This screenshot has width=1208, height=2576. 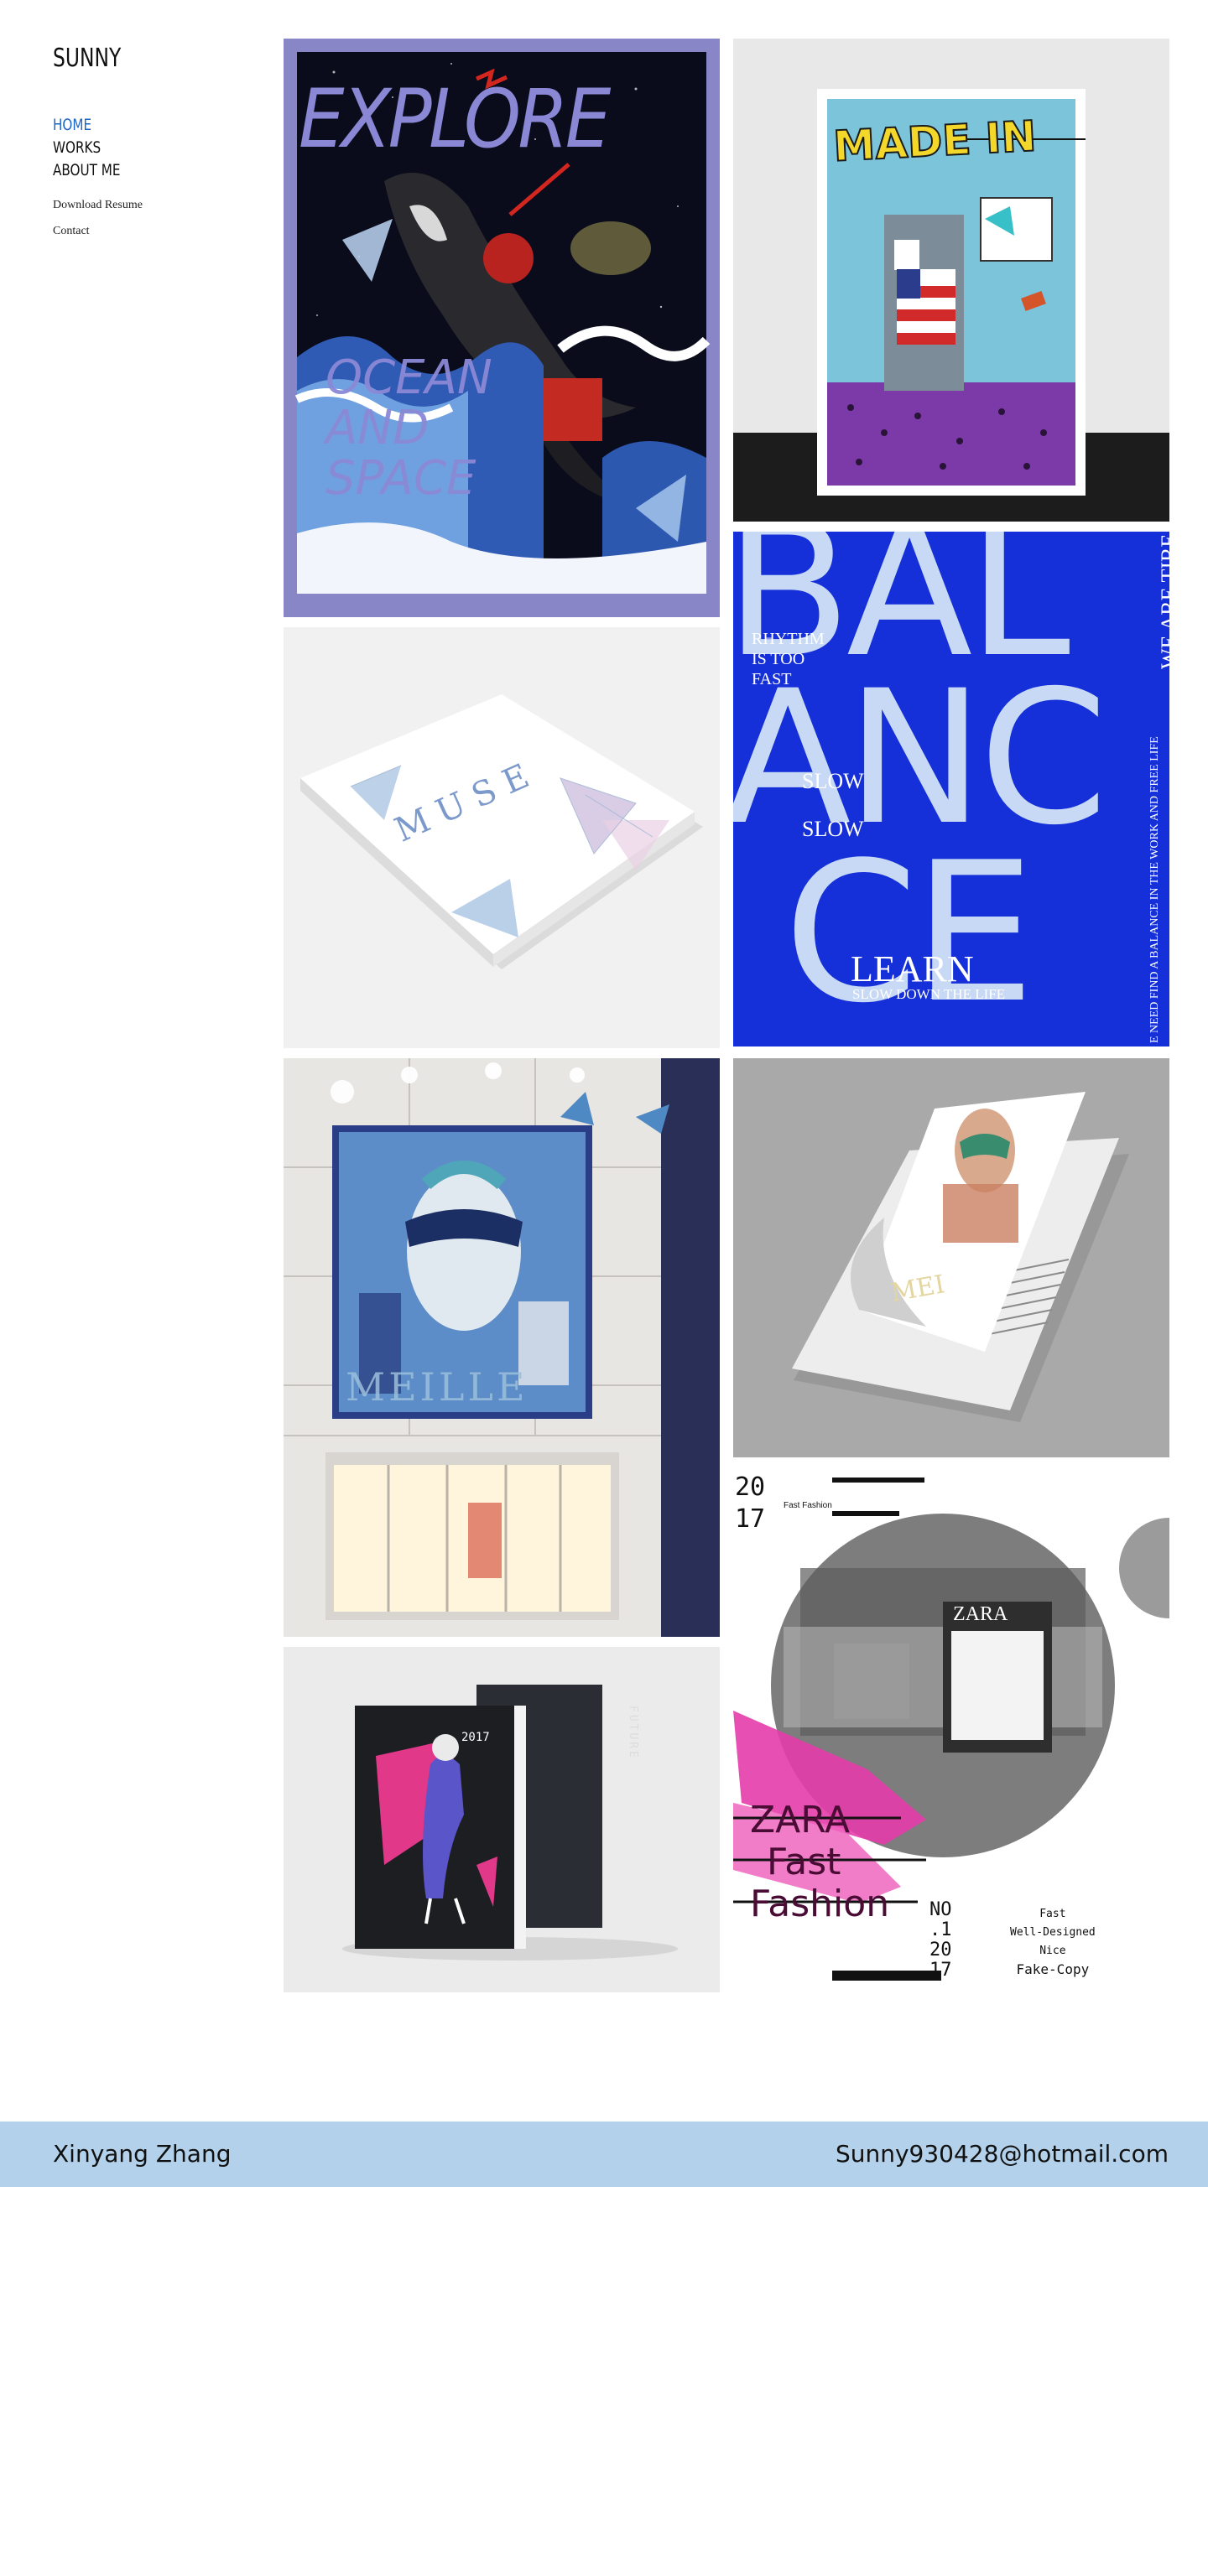 I want to click on site-footer: Xinyang Zhang Sunny930428@hotmail.com, so click(x=604, y=2154).